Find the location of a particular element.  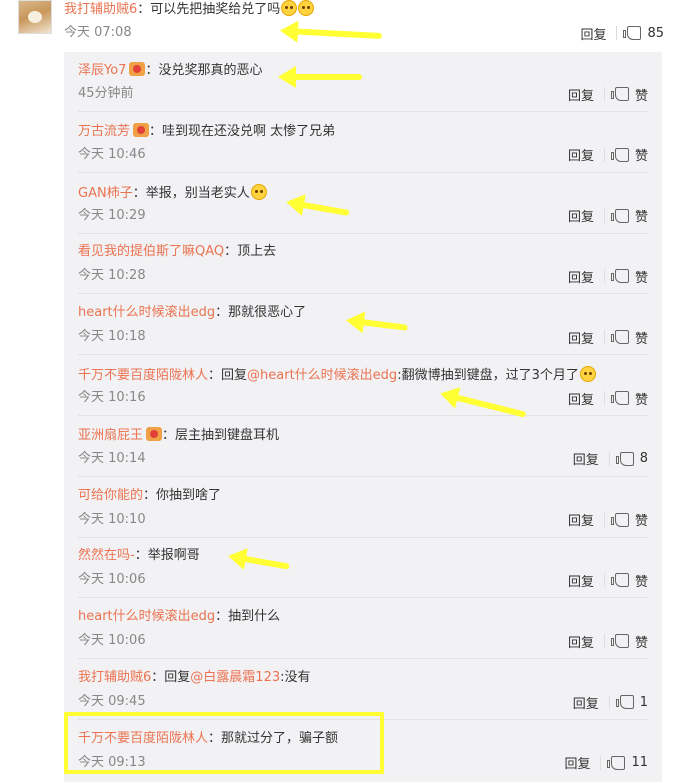

like-count: 85 is located at coordinates (655, 33).